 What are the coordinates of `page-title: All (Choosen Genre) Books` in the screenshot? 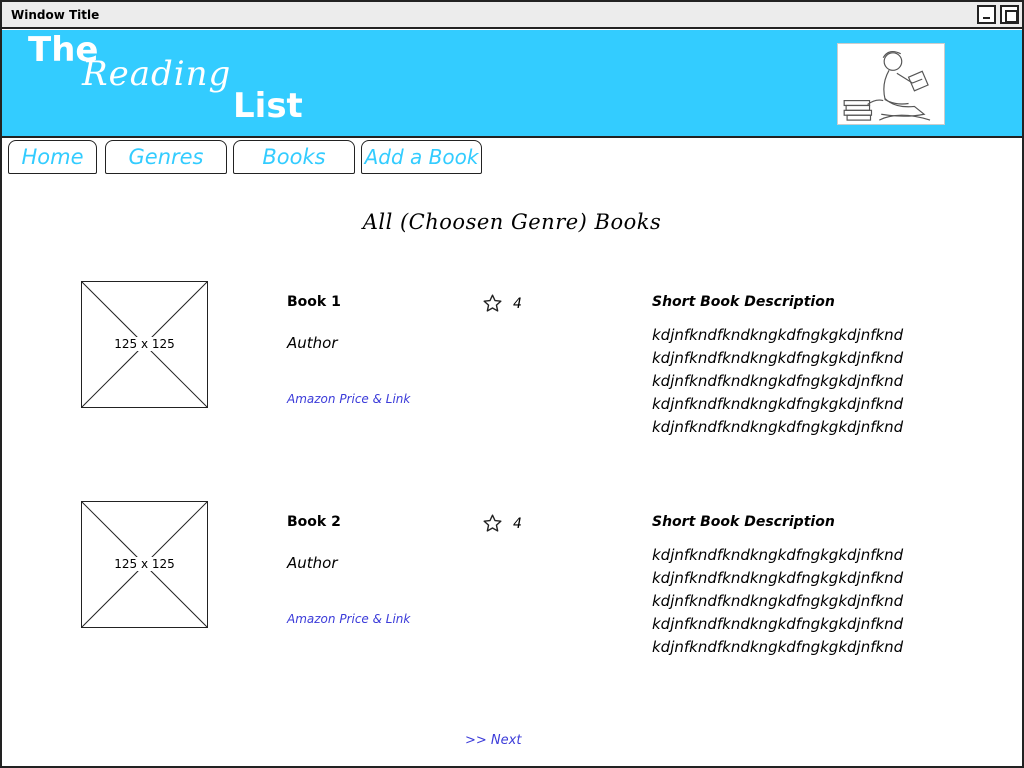 It's located at (512, 222).